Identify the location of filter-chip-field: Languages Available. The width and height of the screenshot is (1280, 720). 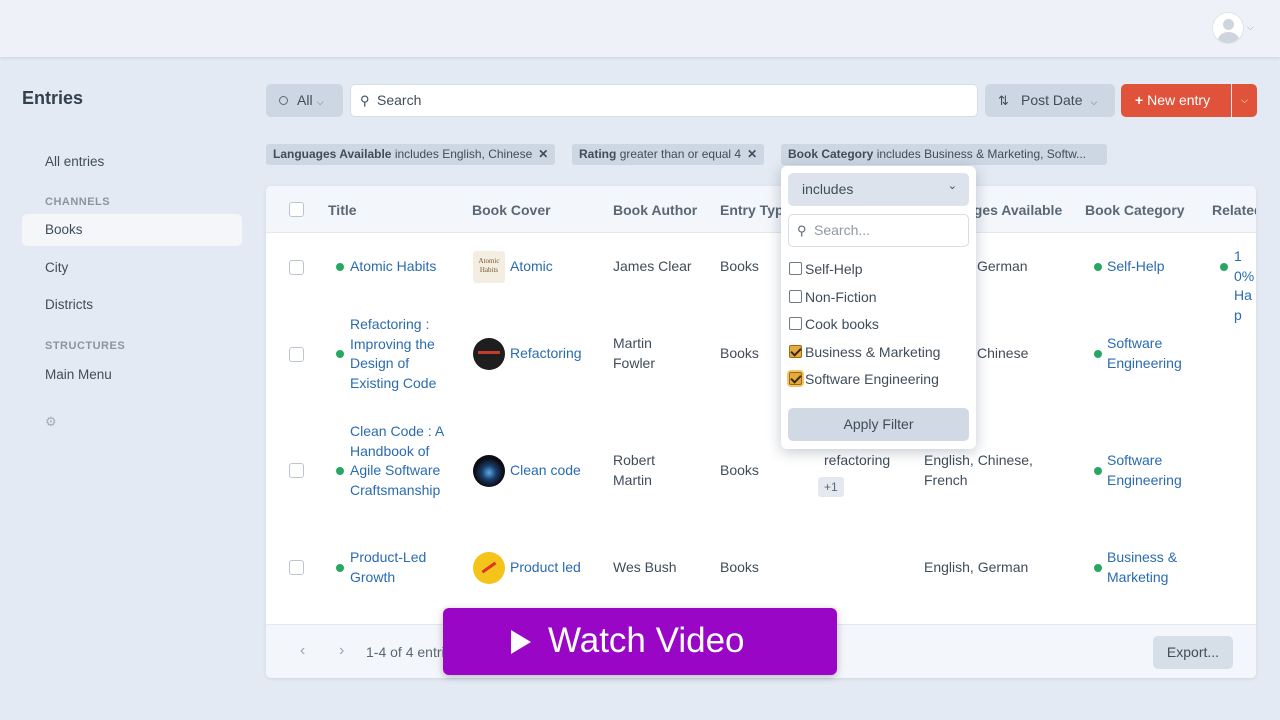
(332, 154).